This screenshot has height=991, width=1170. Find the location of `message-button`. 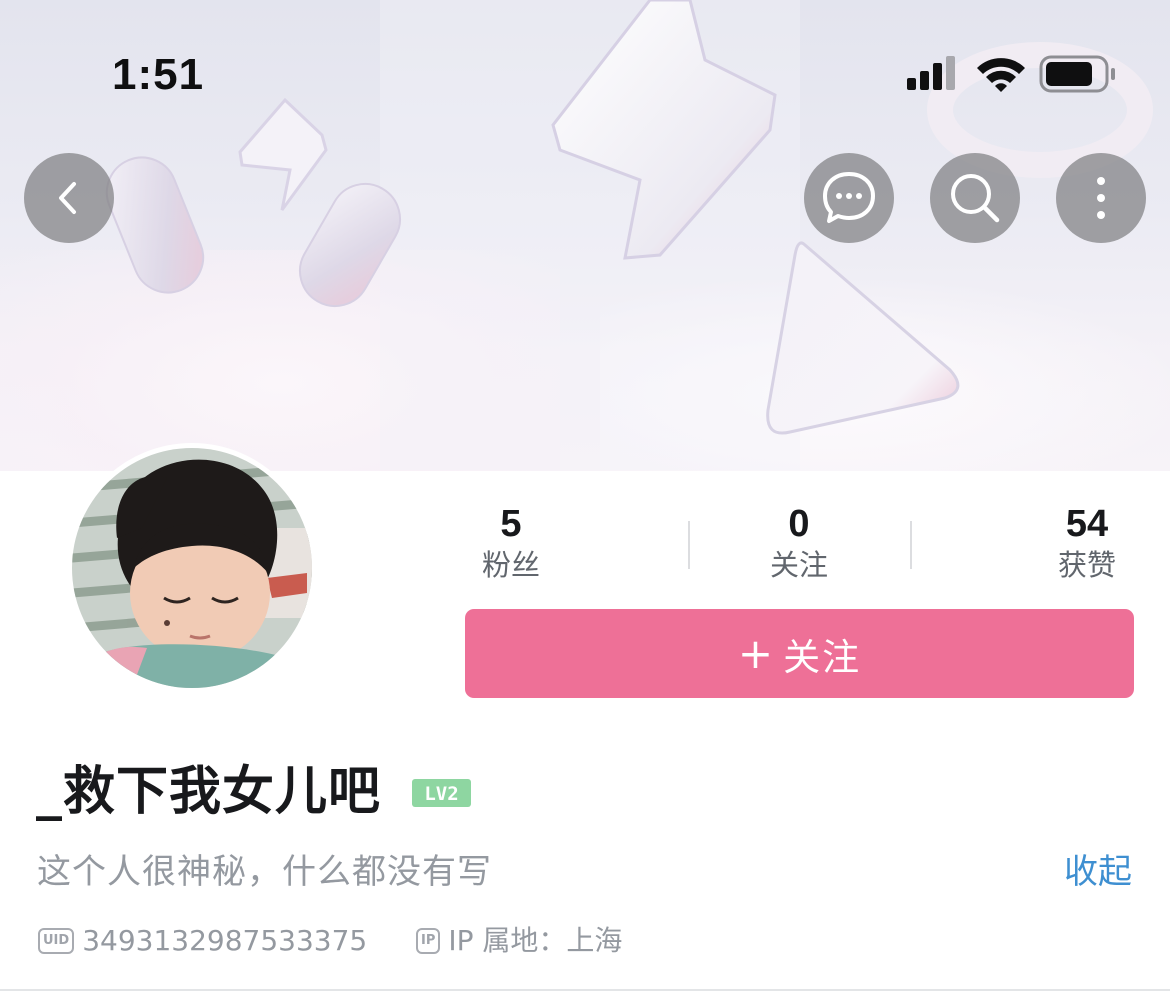

message-button is located at coordinates (849, 198).